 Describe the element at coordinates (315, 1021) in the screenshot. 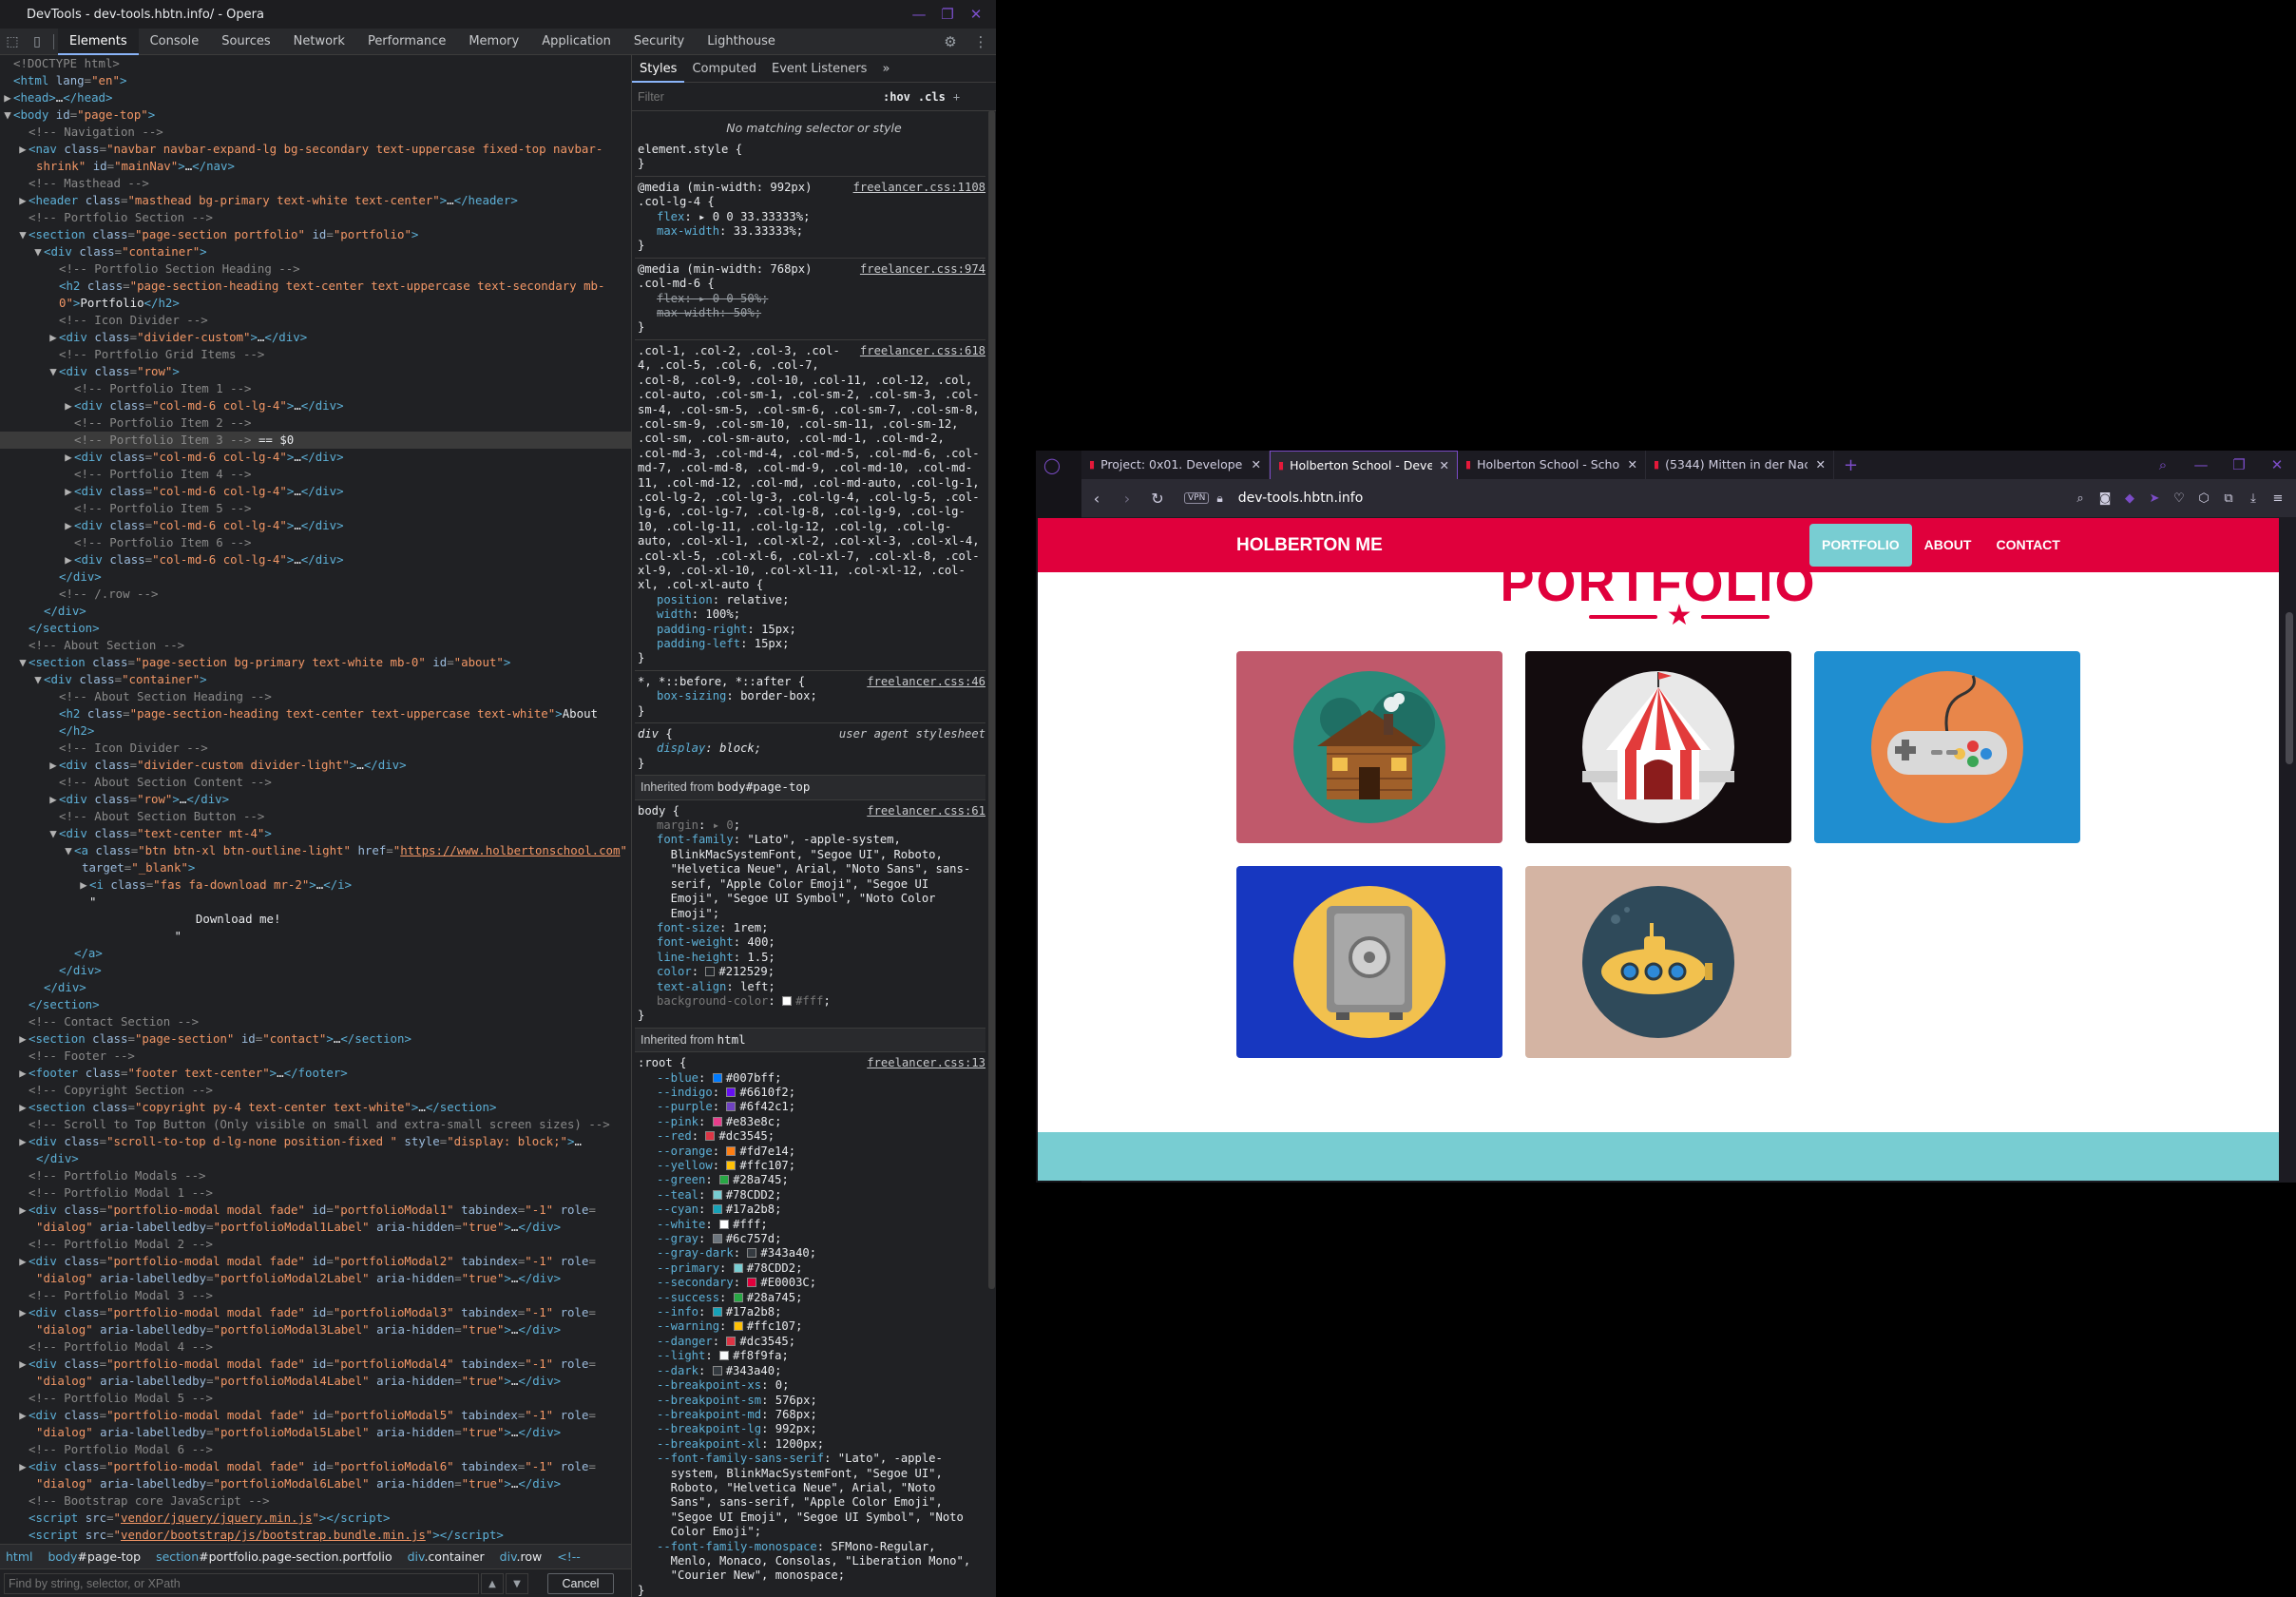

I see `tree-node: <!-- Contact Section -->` at that location.